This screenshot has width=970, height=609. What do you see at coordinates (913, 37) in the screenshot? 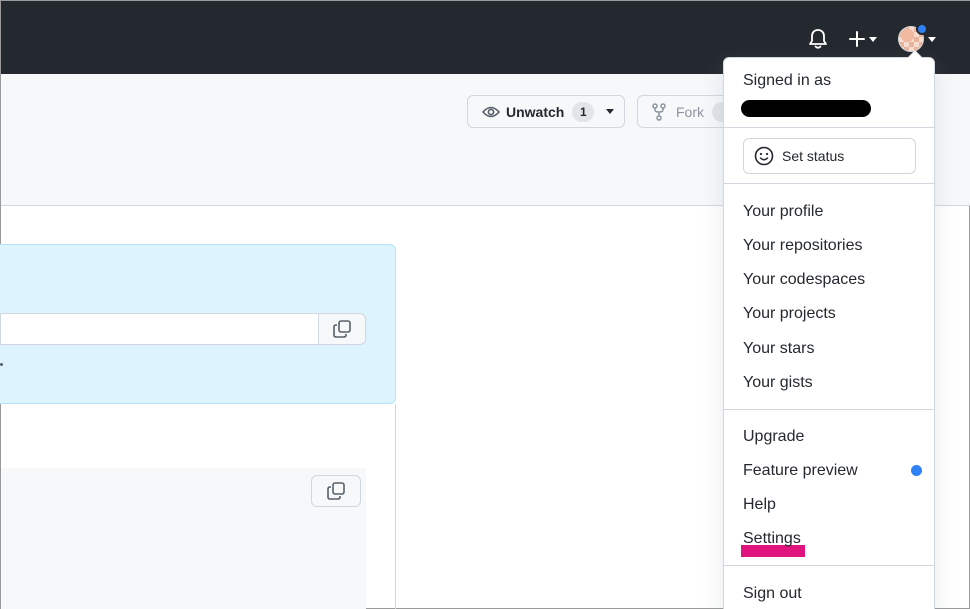
I see `avatar` at bounding box center [913, 37].